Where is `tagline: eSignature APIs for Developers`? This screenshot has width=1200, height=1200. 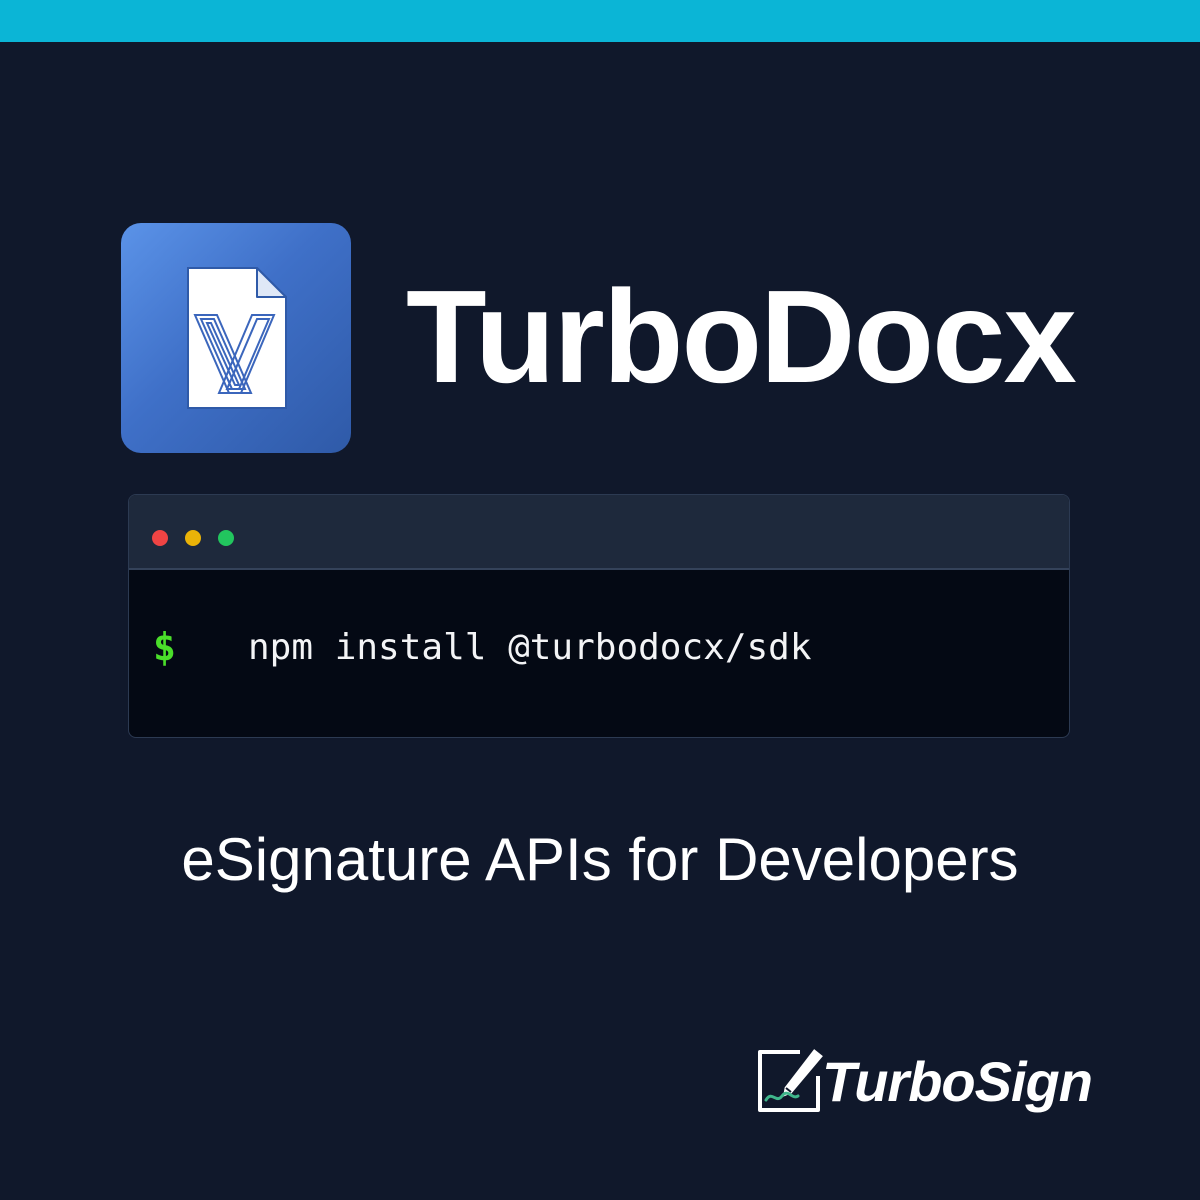
tagline: eSignature APIs for Developers is located at coordinates (600, 859).